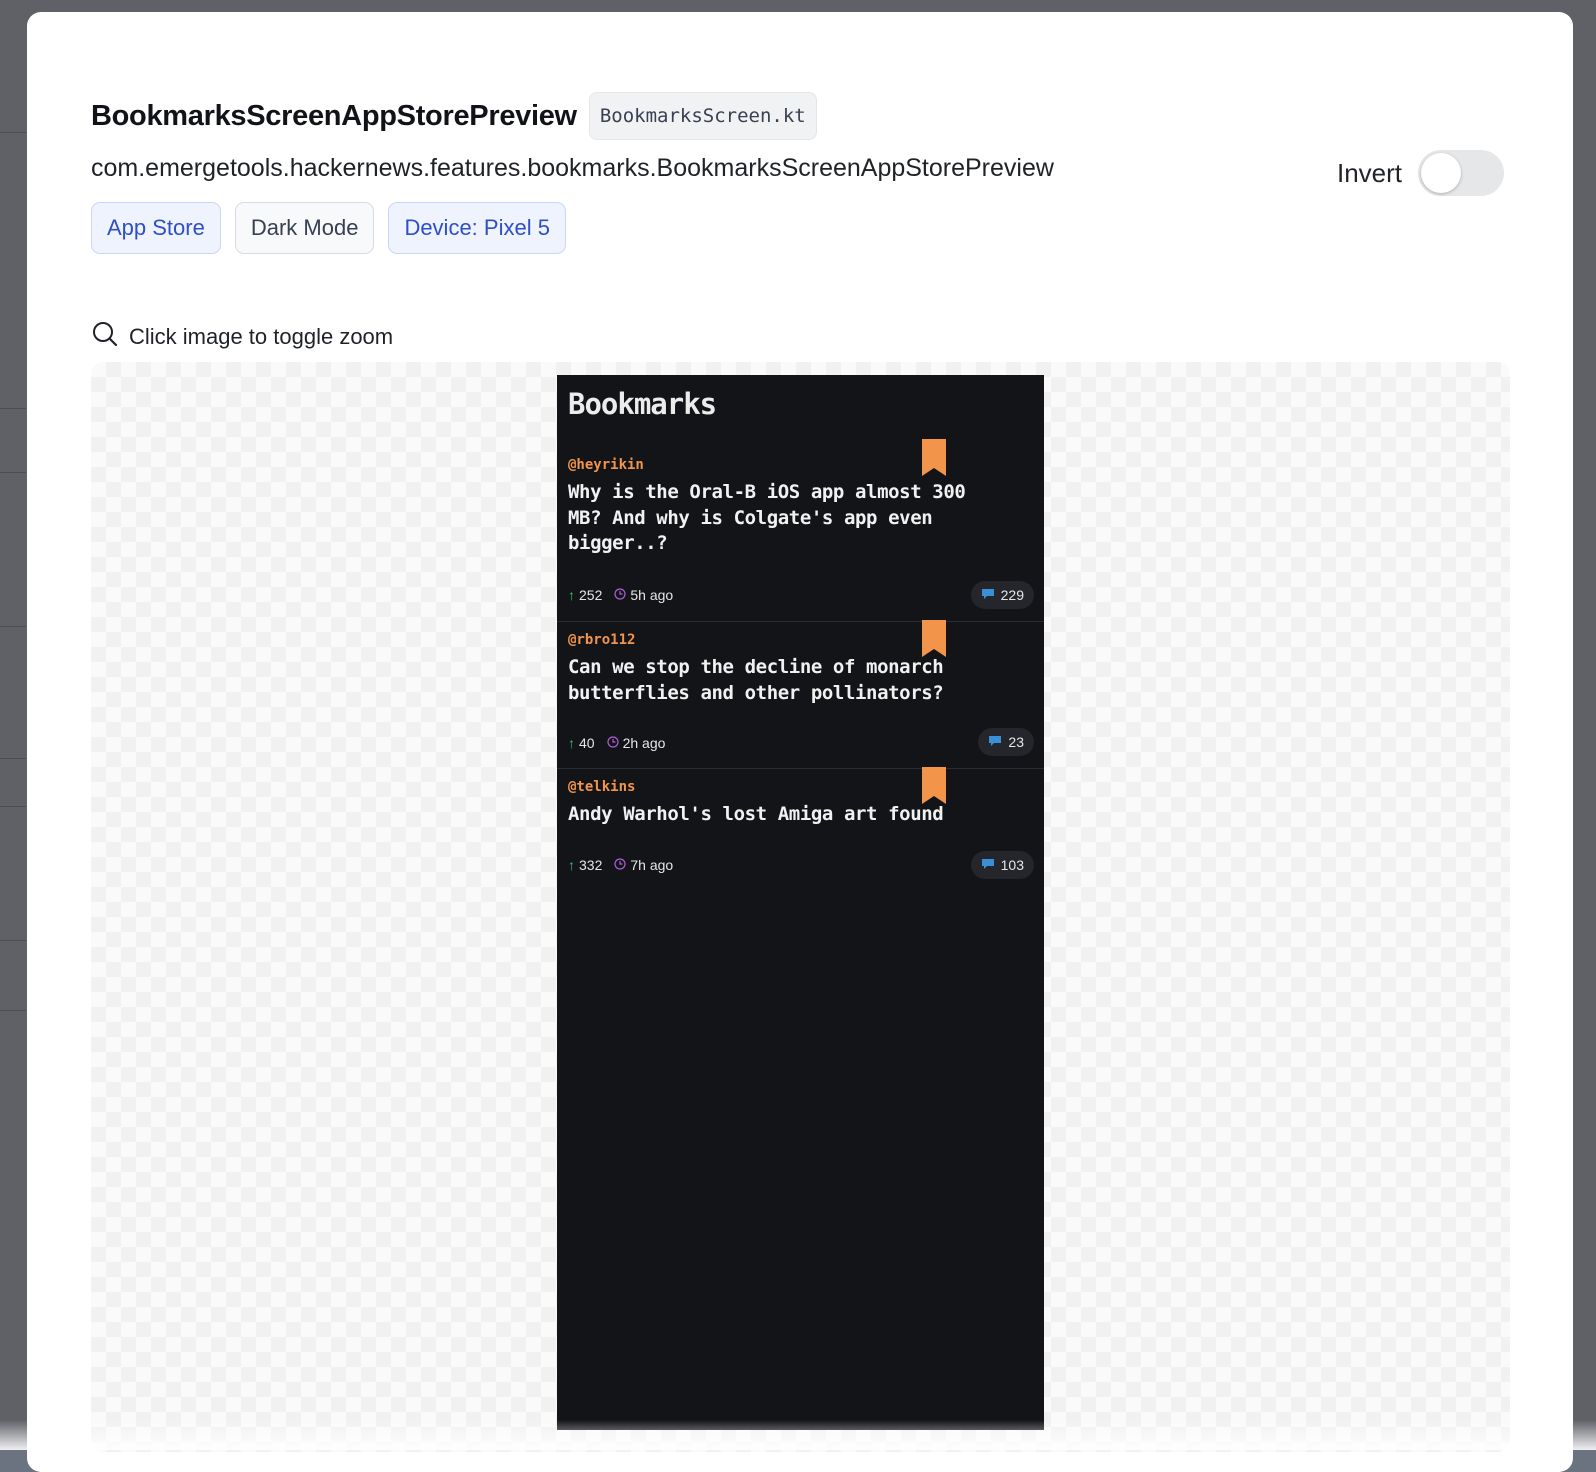 The width and height of the screenshot is (1596, 1472). Describe the element at coordinates (334, 115) in the screenshot. I see `preview-title: BookmarksScreenAppStorePreview` at that location.